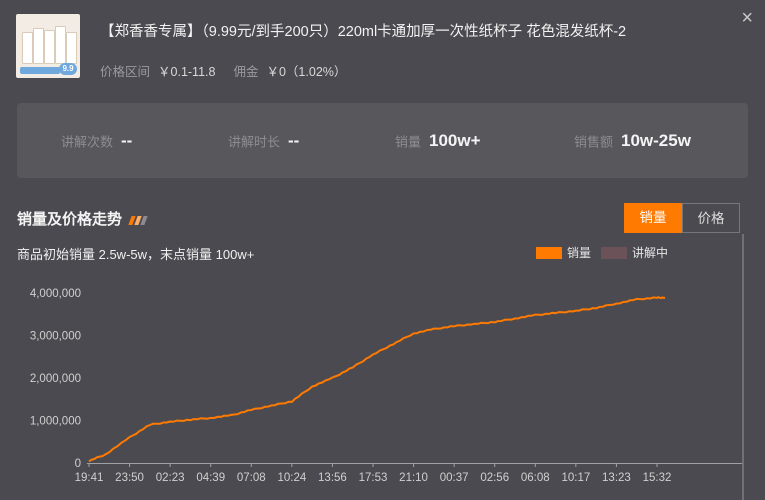 The height and width of the screenshot is (500, 765). I want to click on x-tick-label: 15:32, so click(657, 478).